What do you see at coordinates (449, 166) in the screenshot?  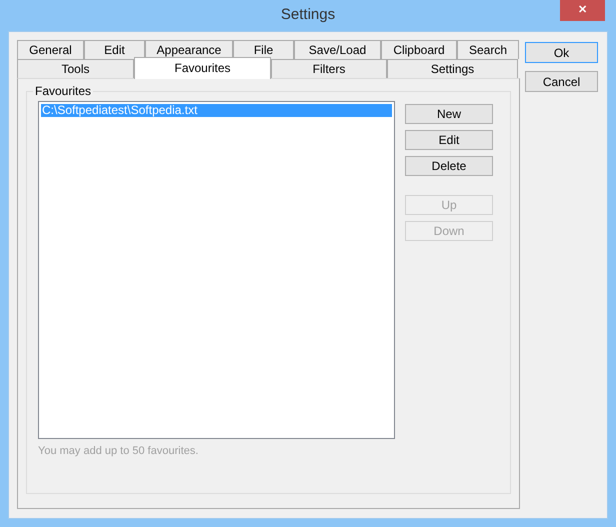 I see `action-button: Delete` at bounding box center [449, 166].